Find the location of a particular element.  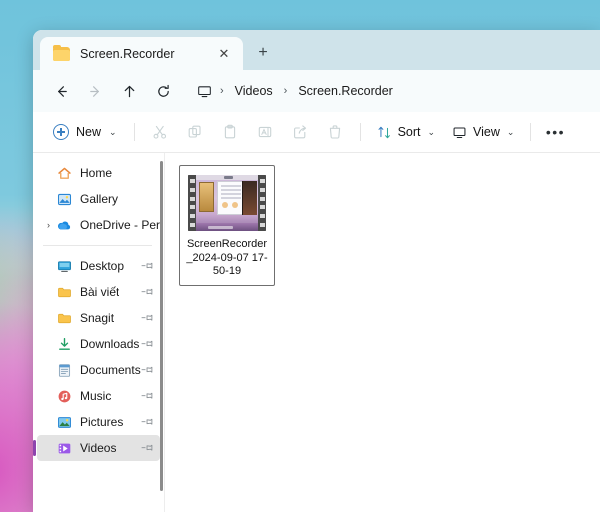

sidebar-item-snagit: Snagit is located at coordinates (98, 318).